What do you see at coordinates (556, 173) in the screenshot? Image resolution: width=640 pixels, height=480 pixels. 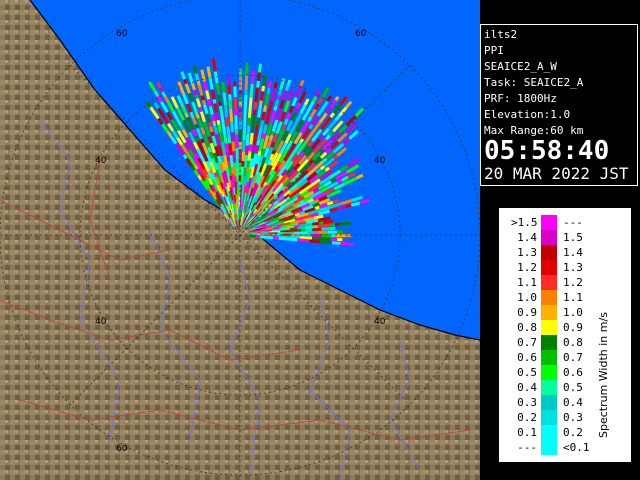 I see `scan-date: 20 MAR 2022 JST` at bounding box center [556, 173].